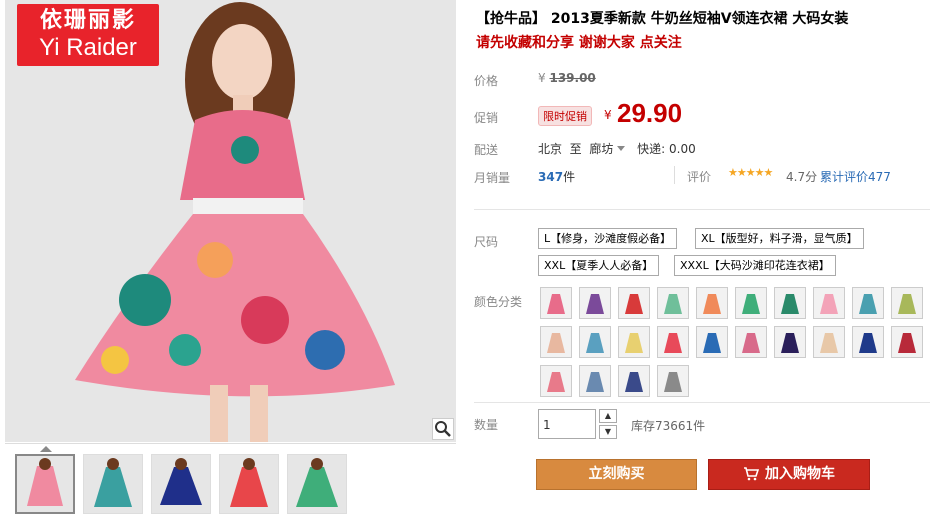 The height and width of the screenshot is (525, 930). I want to click on ship-from: 北京, so click(550, 149).